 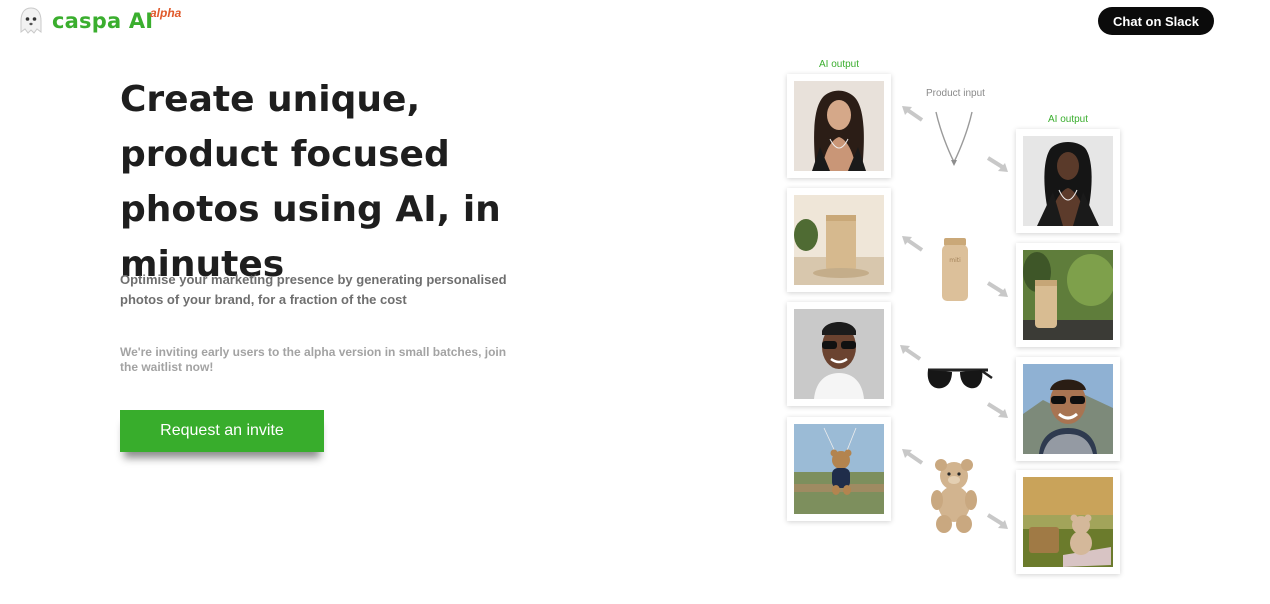 I want to click on svg-text: miti, so click(x=955, y=260).